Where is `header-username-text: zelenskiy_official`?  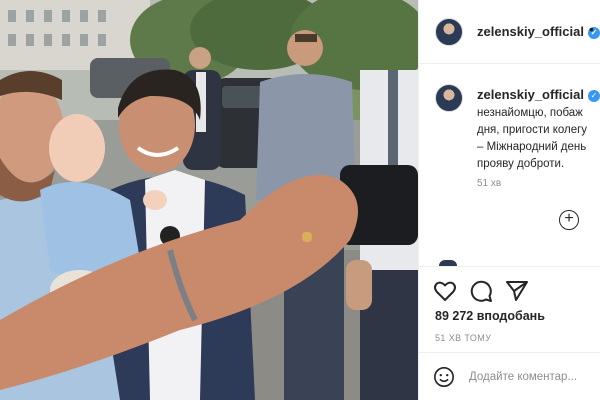 header-username-text: zelenskiy_official is located at coordinates (530, 31).